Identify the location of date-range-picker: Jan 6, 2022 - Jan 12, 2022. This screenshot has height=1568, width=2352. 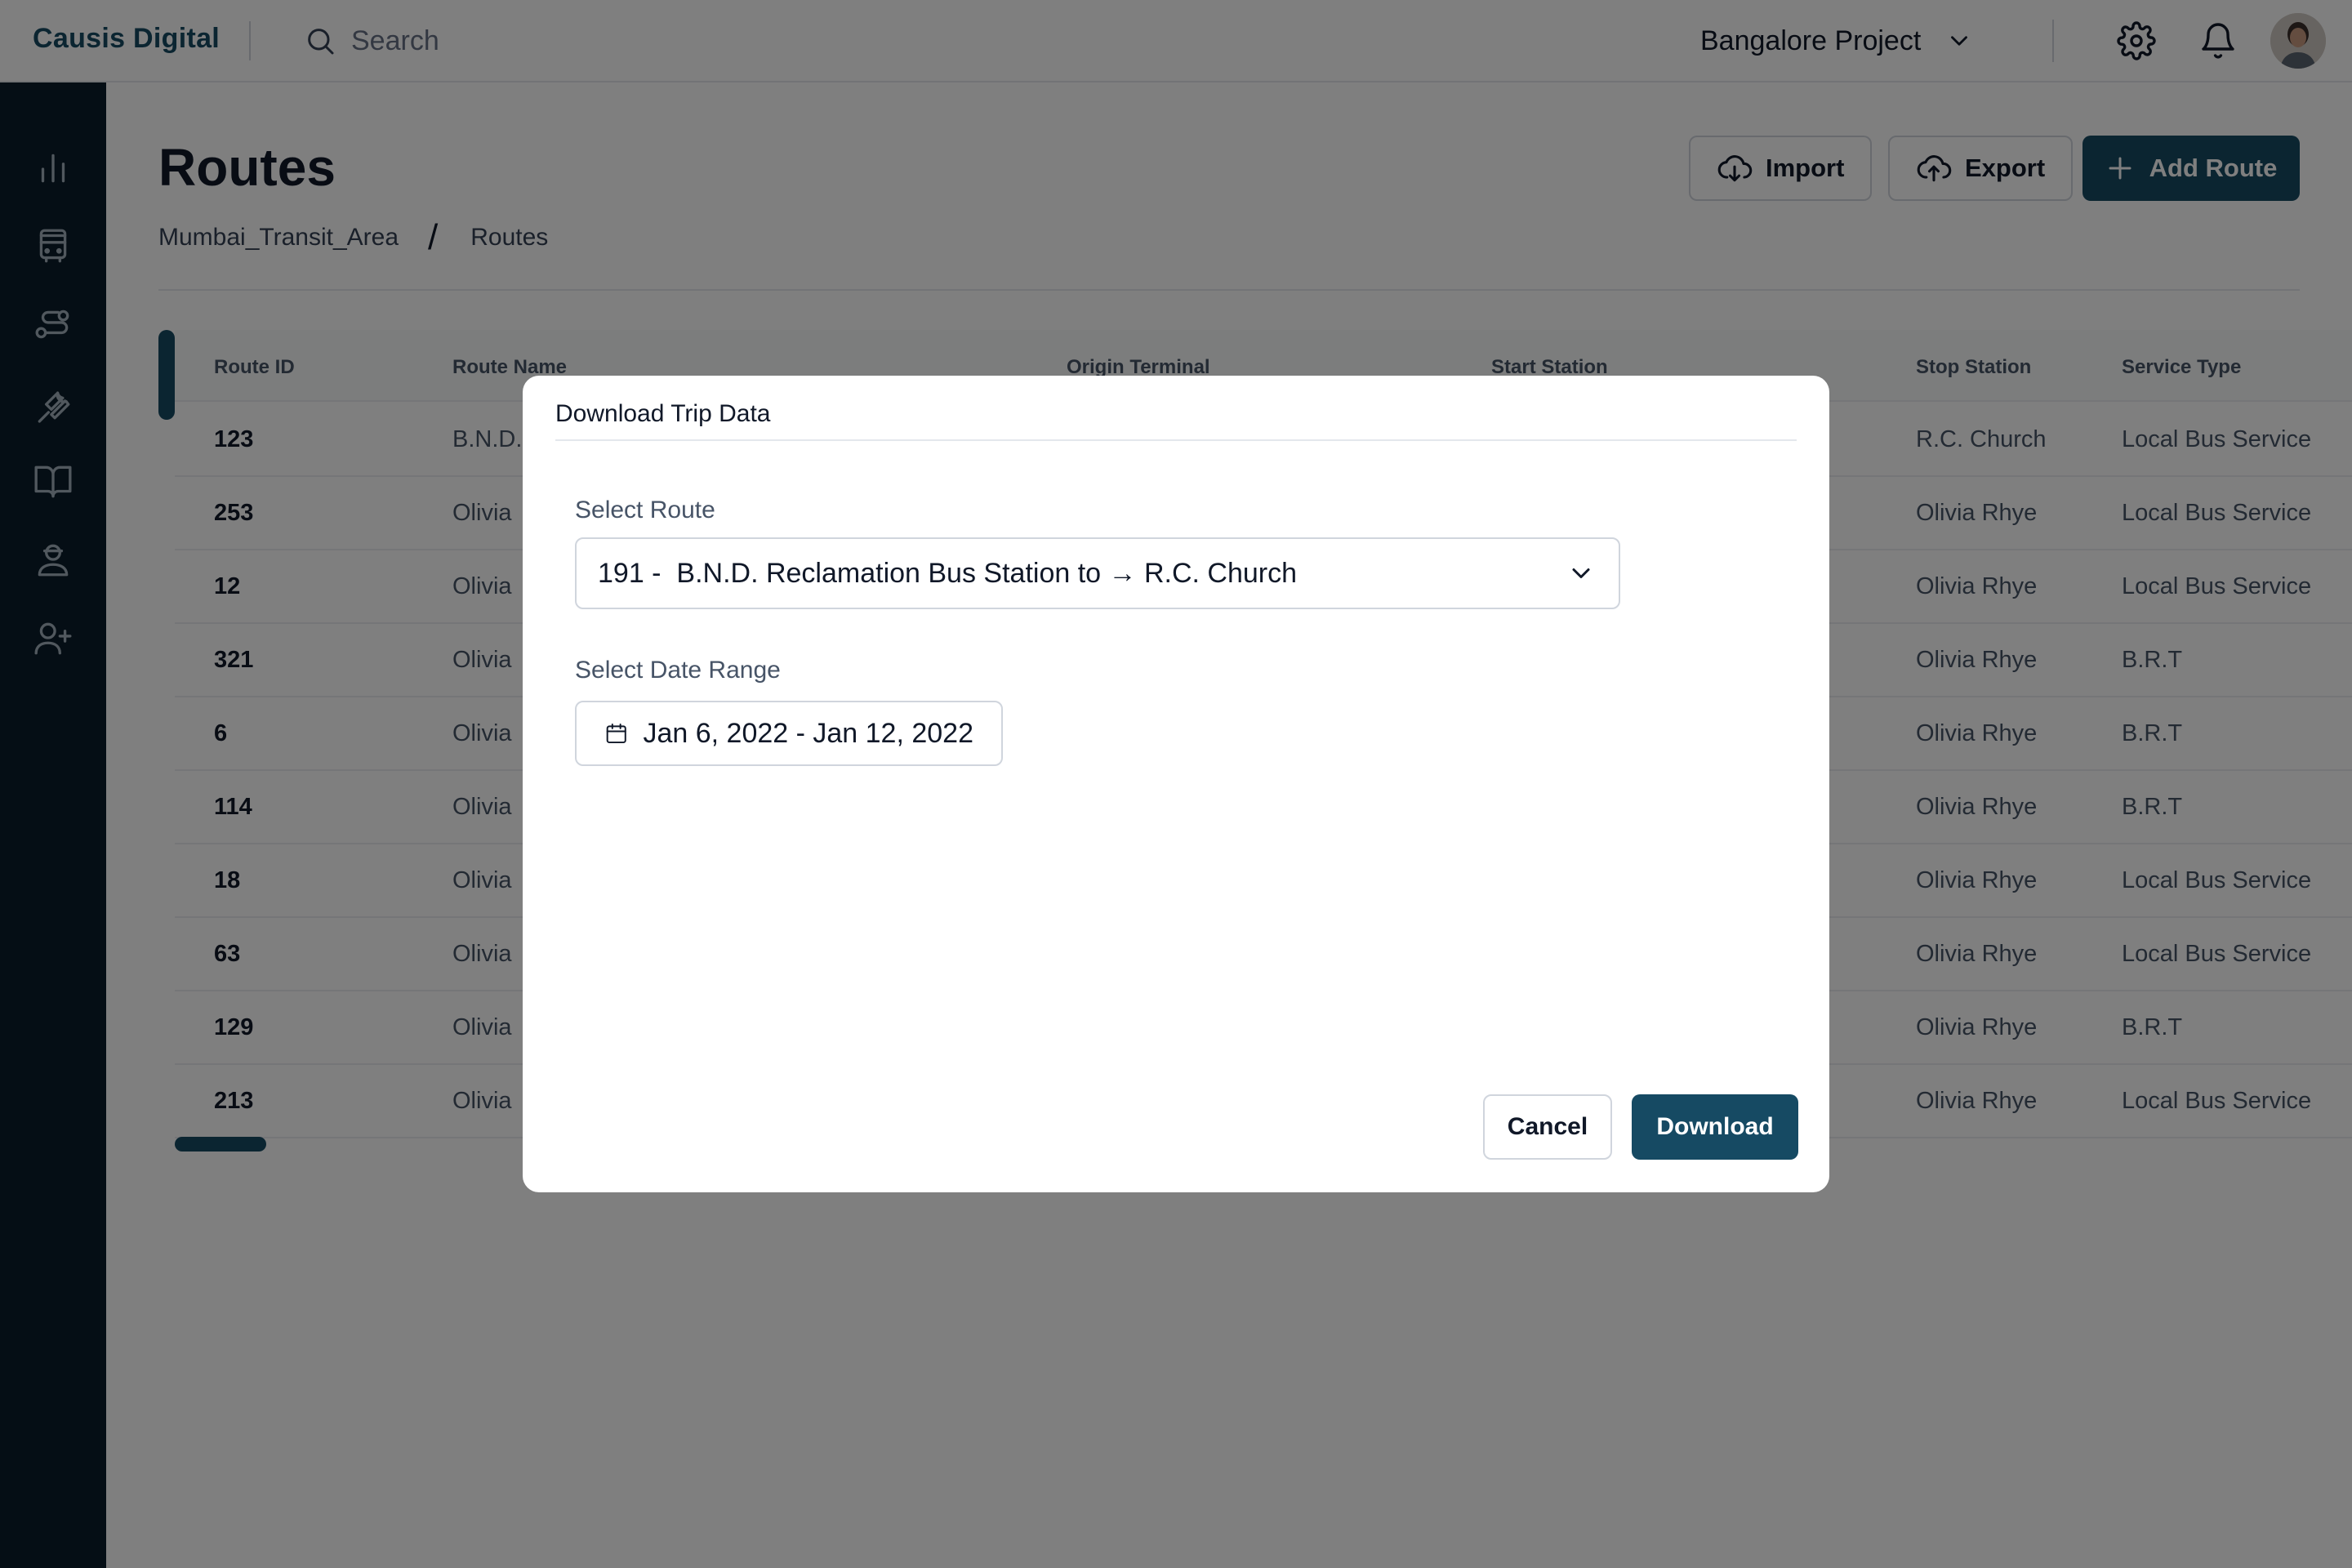
(789, 733).